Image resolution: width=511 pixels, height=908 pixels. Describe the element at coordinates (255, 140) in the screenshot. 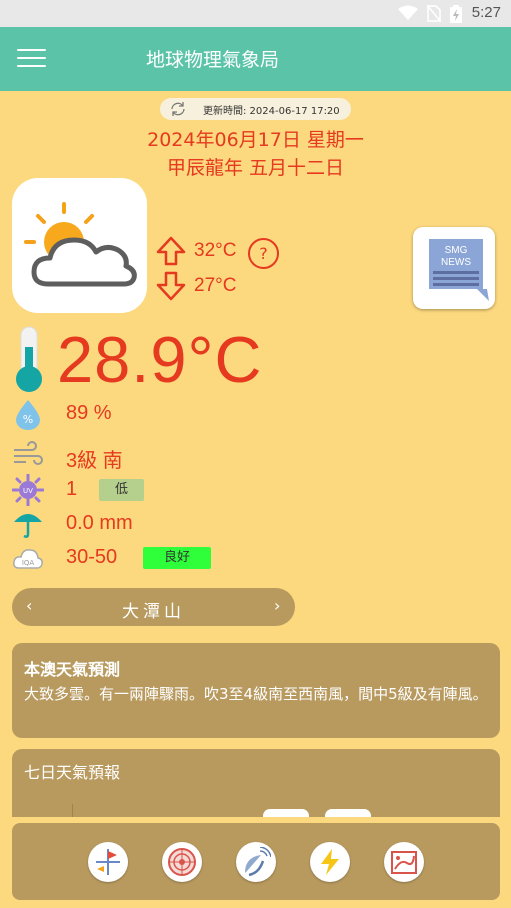

I see `gregorian-date: 2024年06月17日 星期一` at that location.